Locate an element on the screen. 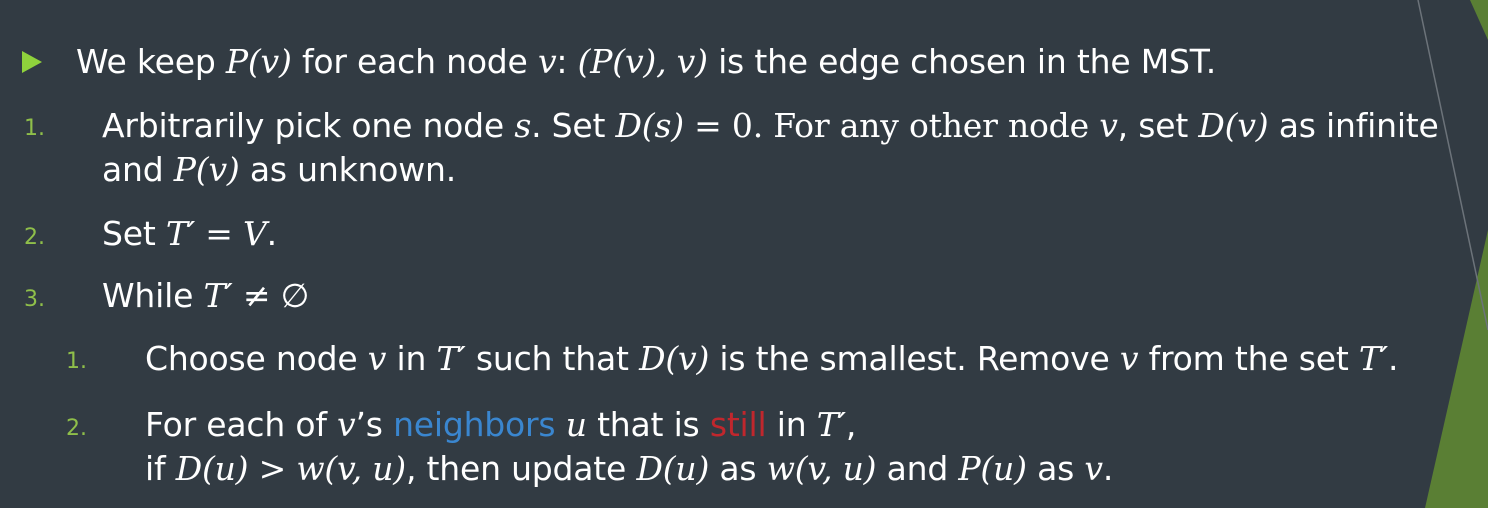  substep-number: 1. is located at coordinates (76, 361).